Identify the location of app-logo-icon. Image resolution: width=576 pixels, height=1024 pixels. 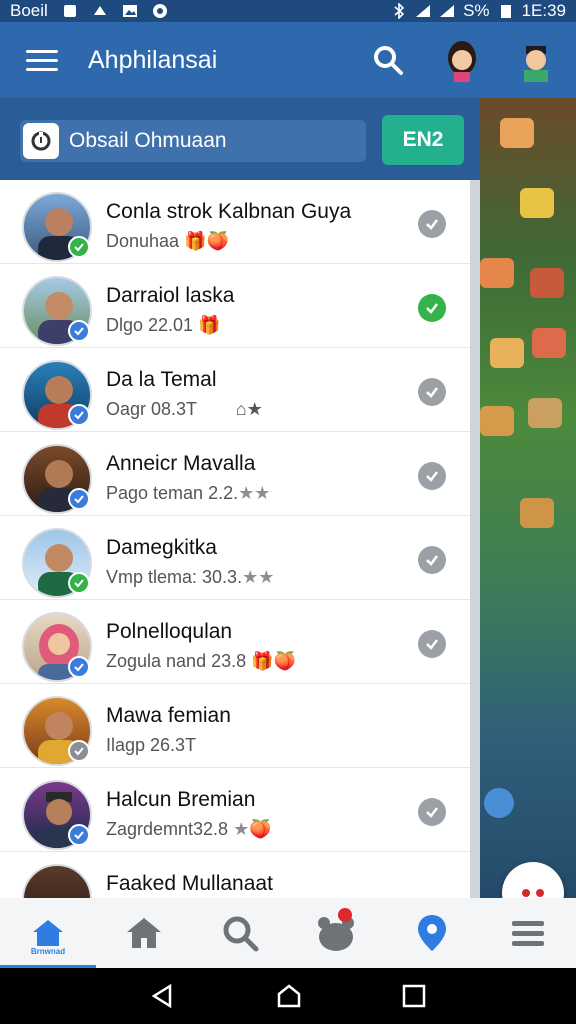
(41, 141).